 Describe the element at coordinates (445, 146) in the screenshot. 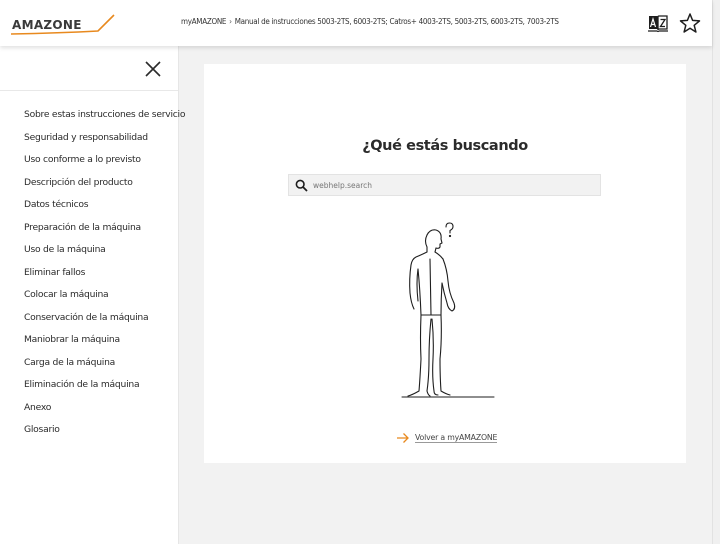

I see `page-title: ¿Qué estás buscando` at that location.